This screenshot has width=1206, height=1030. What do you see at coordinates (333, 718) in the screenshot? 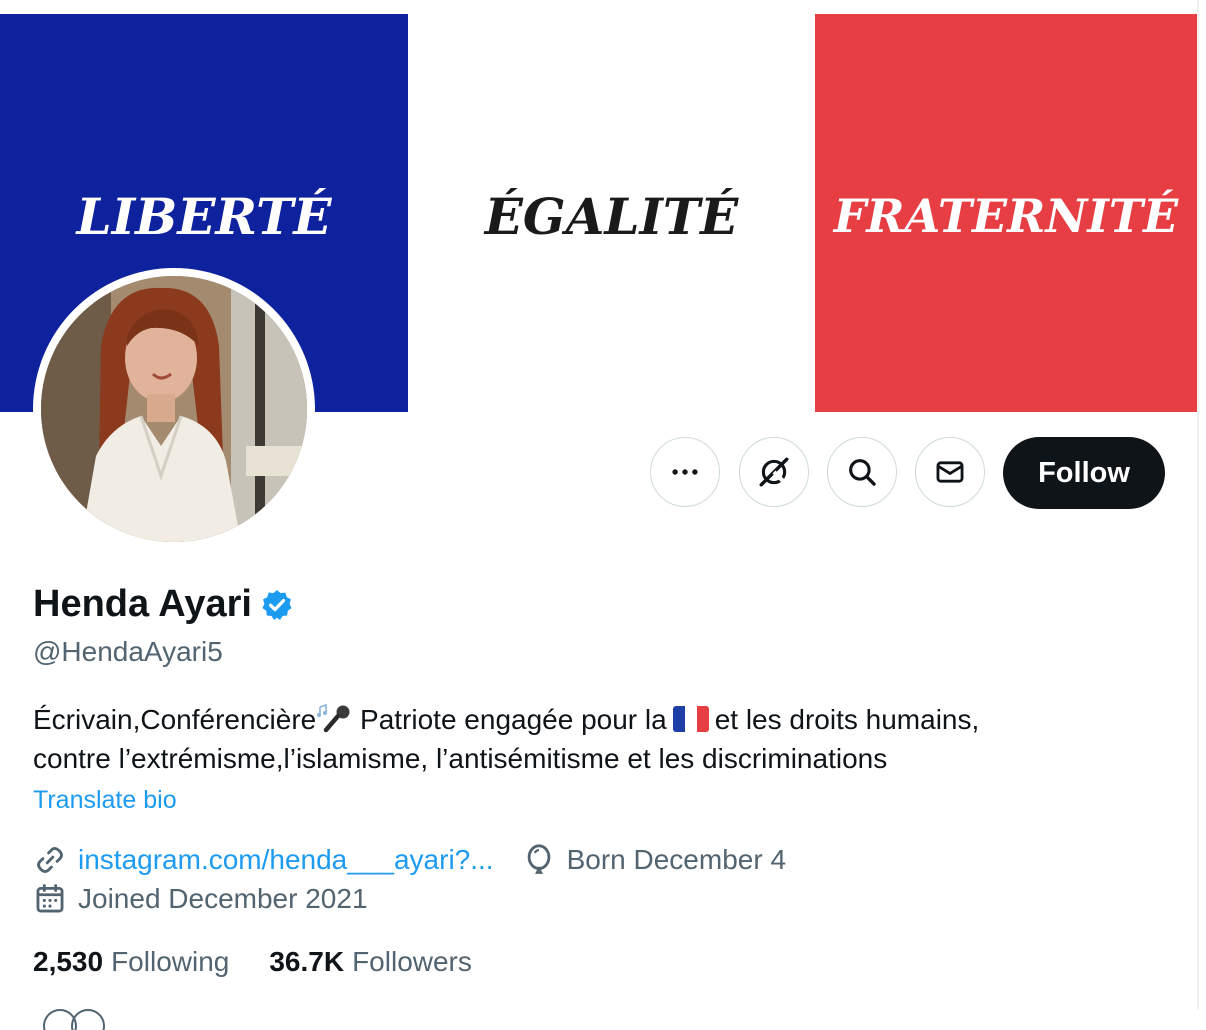
I see `microphone-emoji-icon` at bounding box center [333, 718].